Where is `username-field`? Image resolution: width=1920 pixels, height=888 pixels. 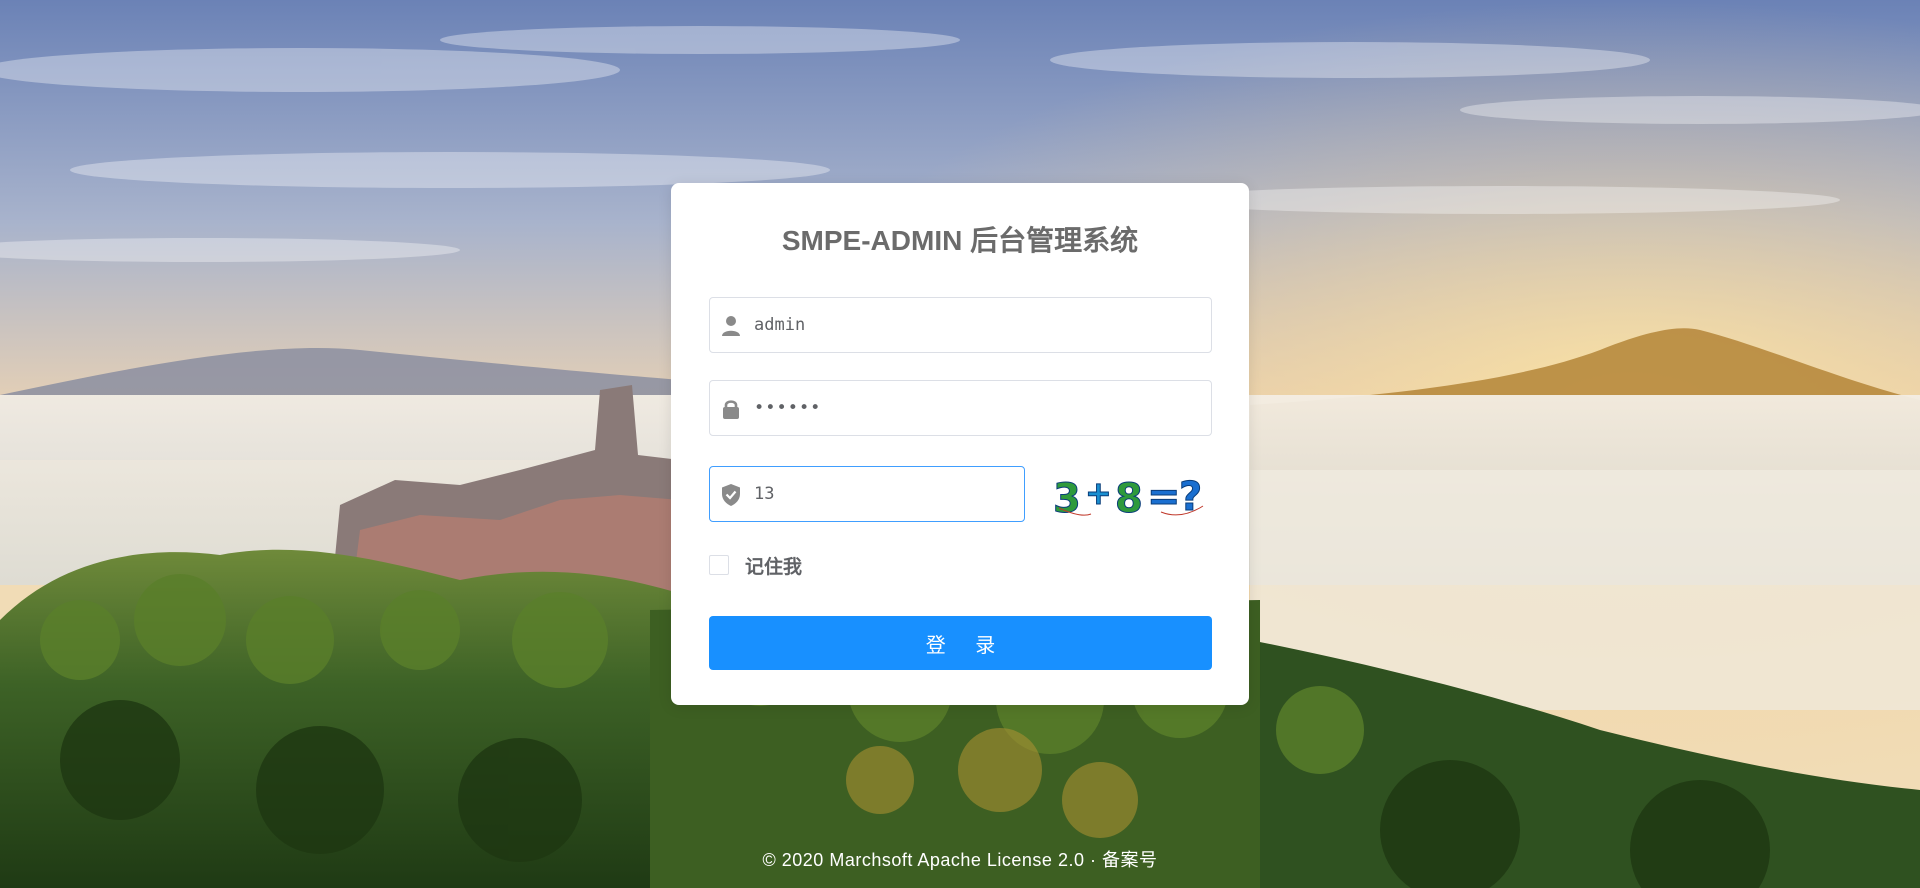
username-field is located at coordinates (960, 325).